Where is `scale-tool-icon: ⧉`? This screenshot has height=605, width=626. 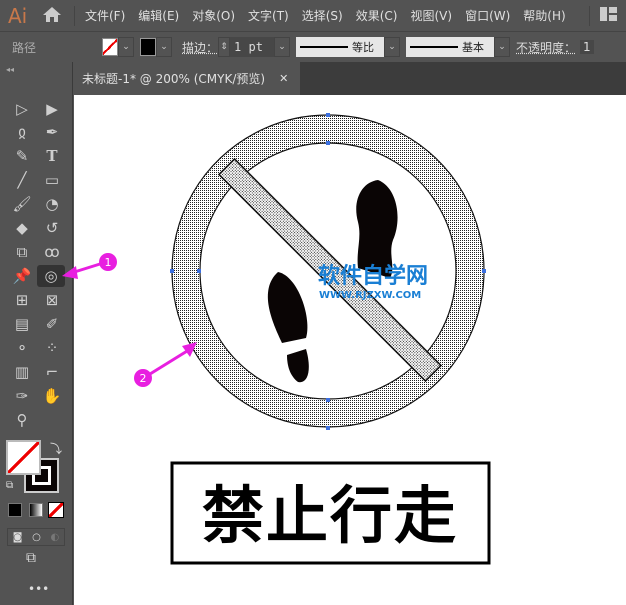 scale-tool-icon: ⧉ is located at coordinates (22, 252).